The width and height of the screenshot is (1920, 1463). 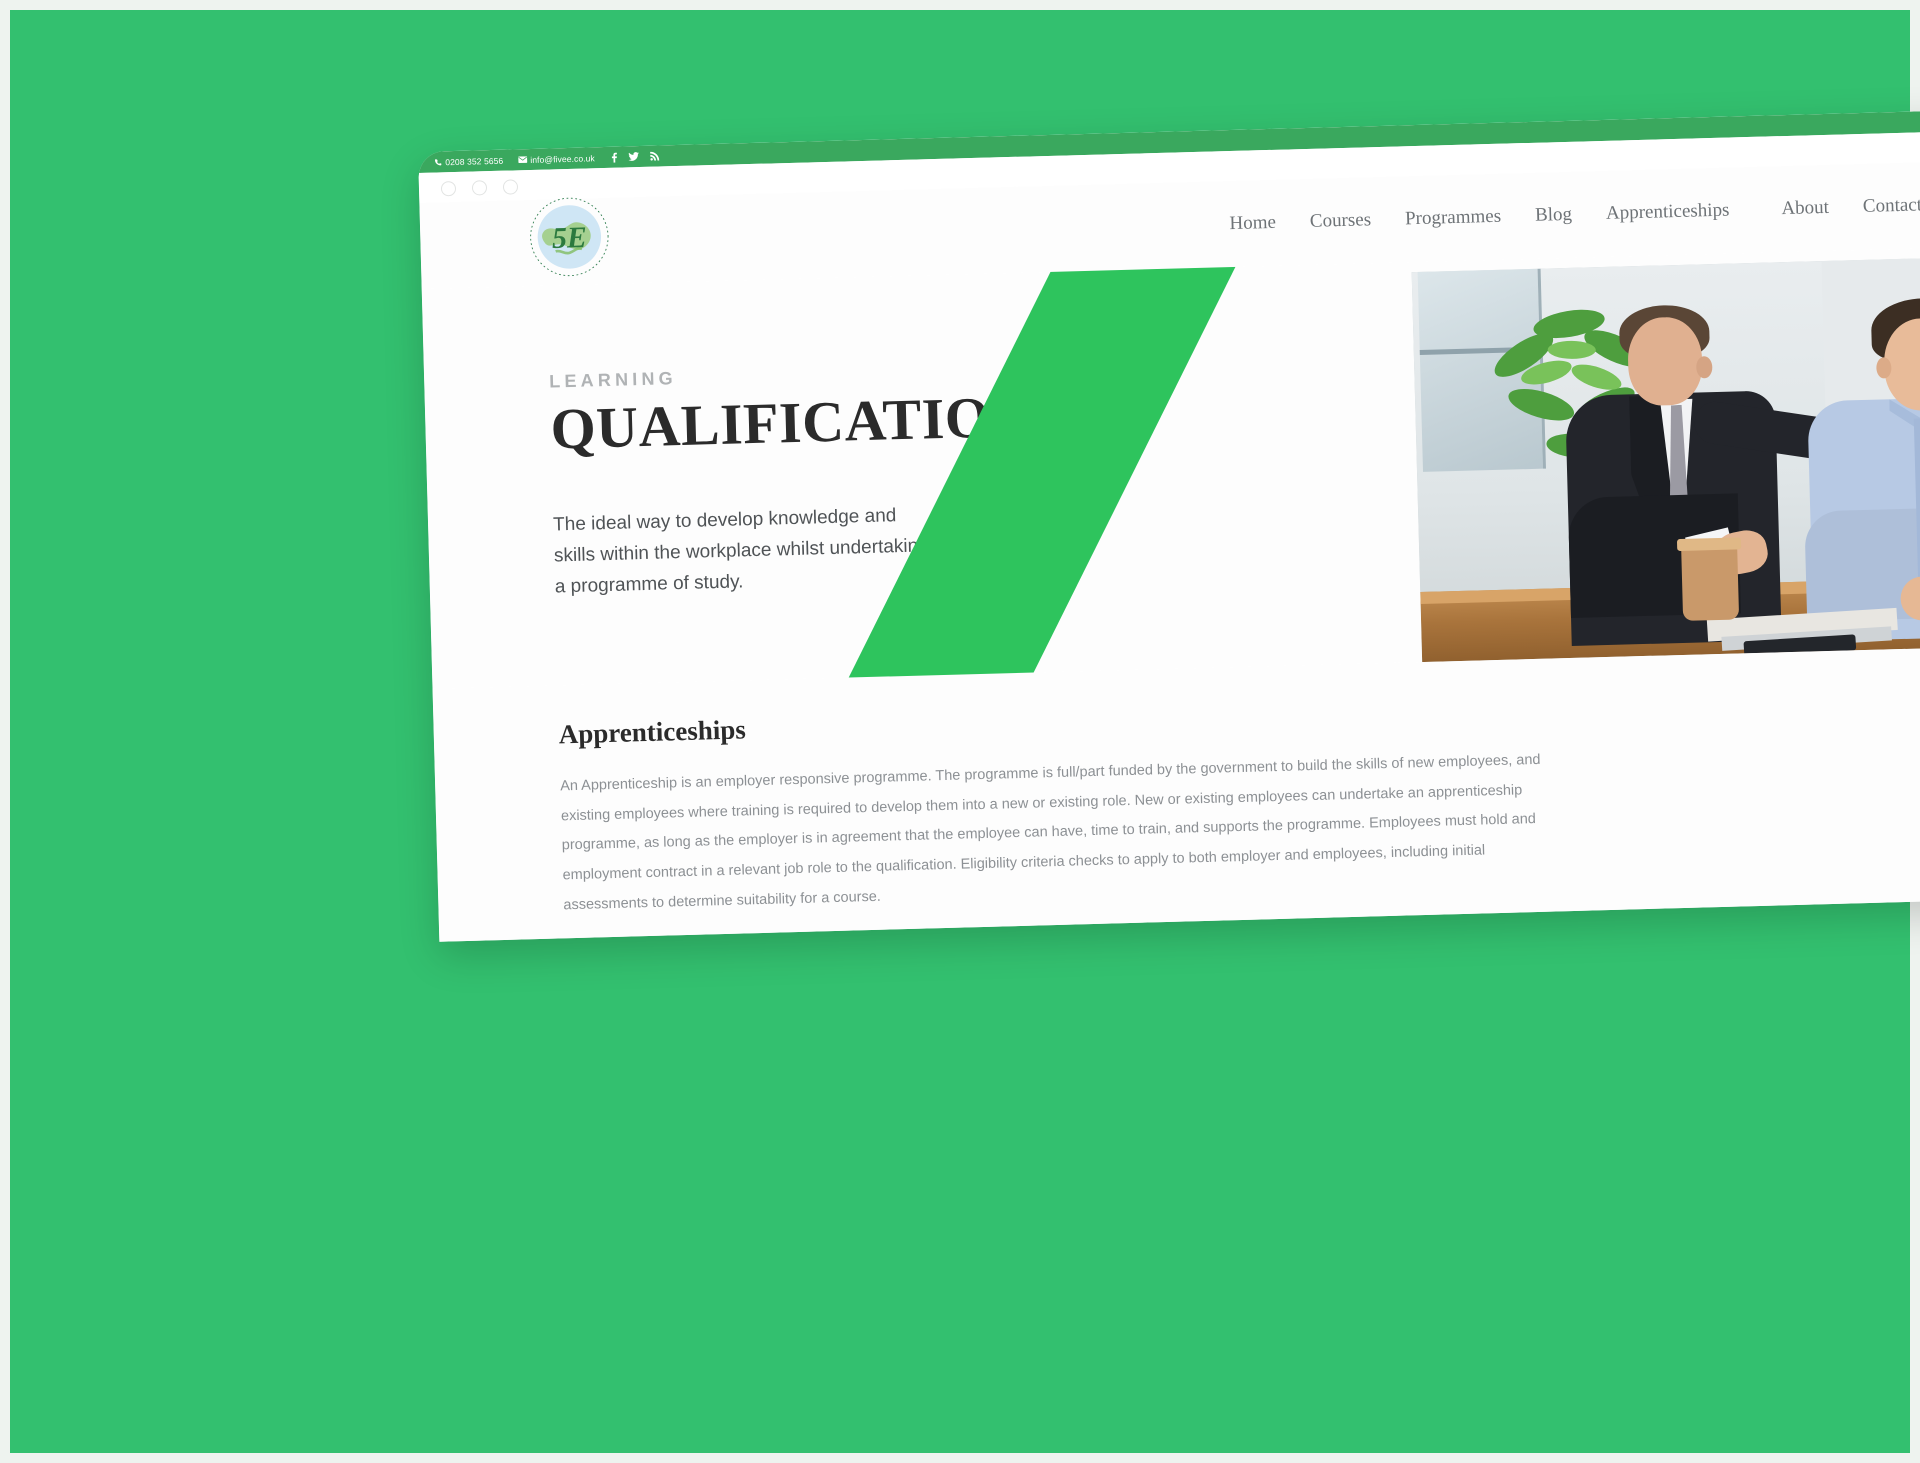 I want to click on photo-coffee-cup-lid, so click(x=1709, y=544).